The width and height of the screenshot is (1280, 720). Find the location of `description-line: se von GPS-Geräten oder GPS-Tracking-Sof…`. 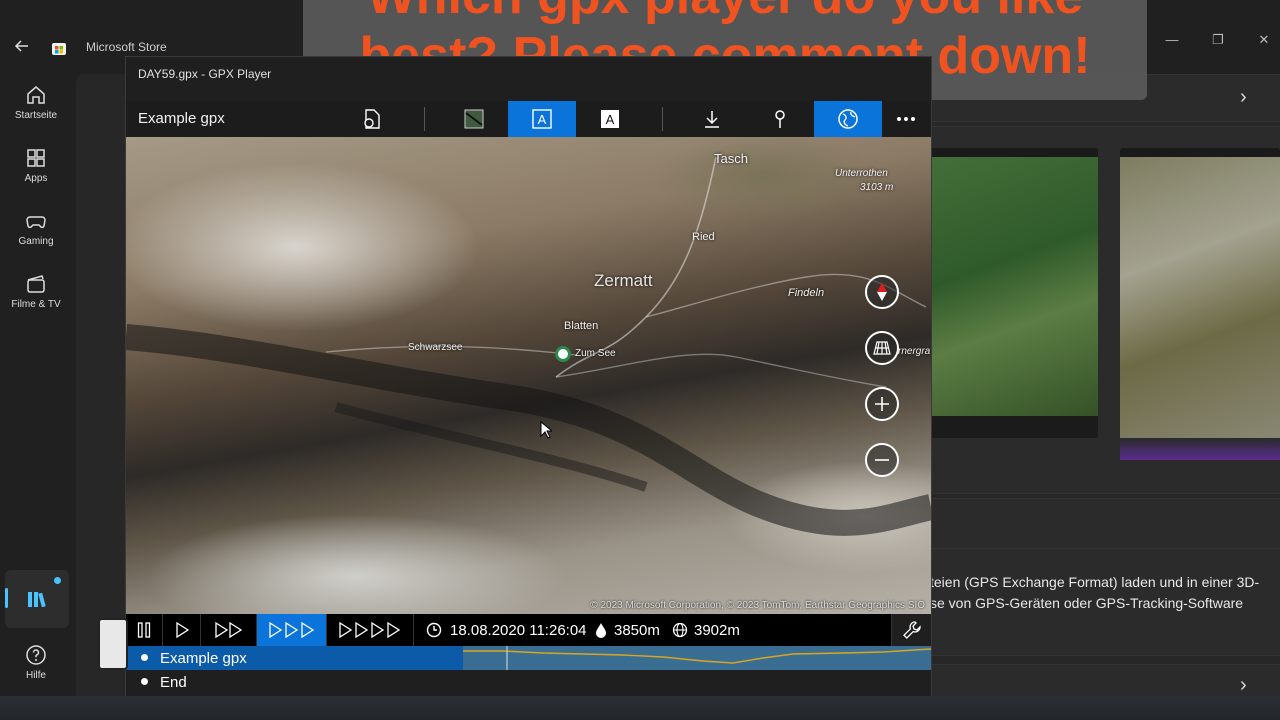

description-line: se von GPS-Geräten oder GPS-Tracking-Sof… is located at coordinates (1087, 603).